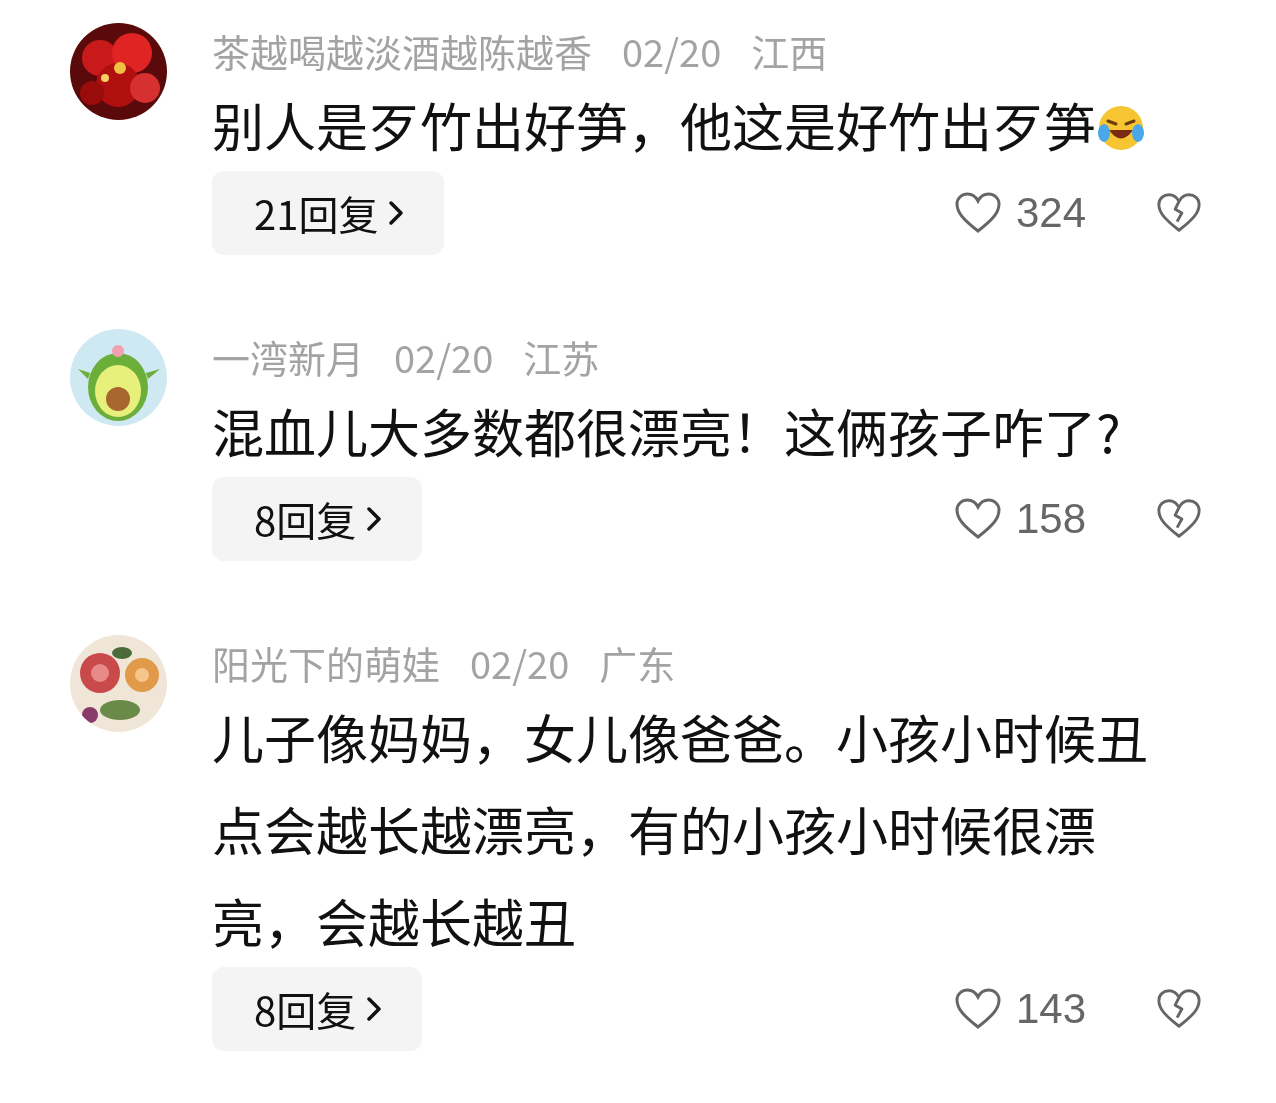  I want to click on like-count: 158, so click(1052, 519).